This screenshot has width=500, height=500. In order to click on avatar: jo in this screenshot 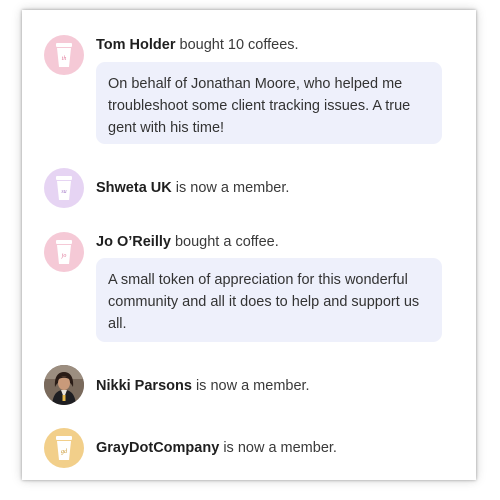, I will do `click(64, 252)`.